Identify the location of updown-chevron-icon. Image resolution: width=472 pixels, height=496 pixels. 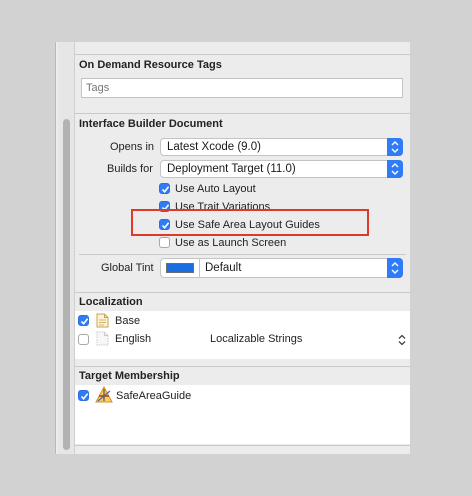
(402, 342).